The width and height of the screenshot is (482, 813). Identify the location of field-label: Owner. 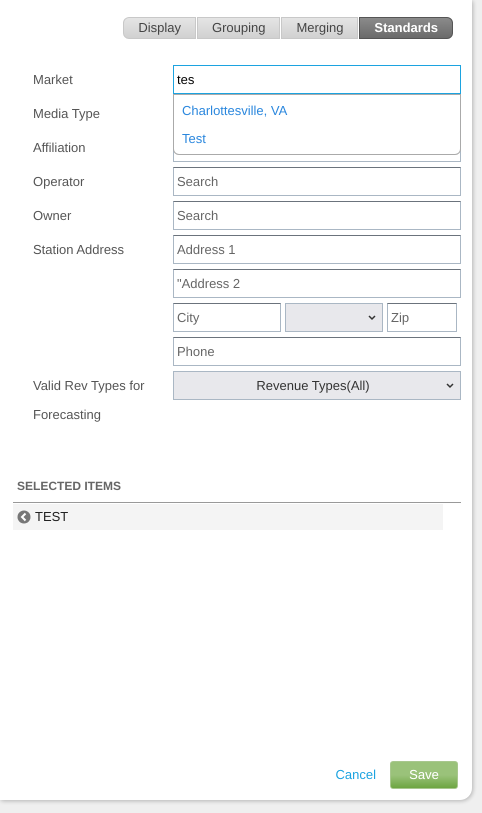
(52, 215).